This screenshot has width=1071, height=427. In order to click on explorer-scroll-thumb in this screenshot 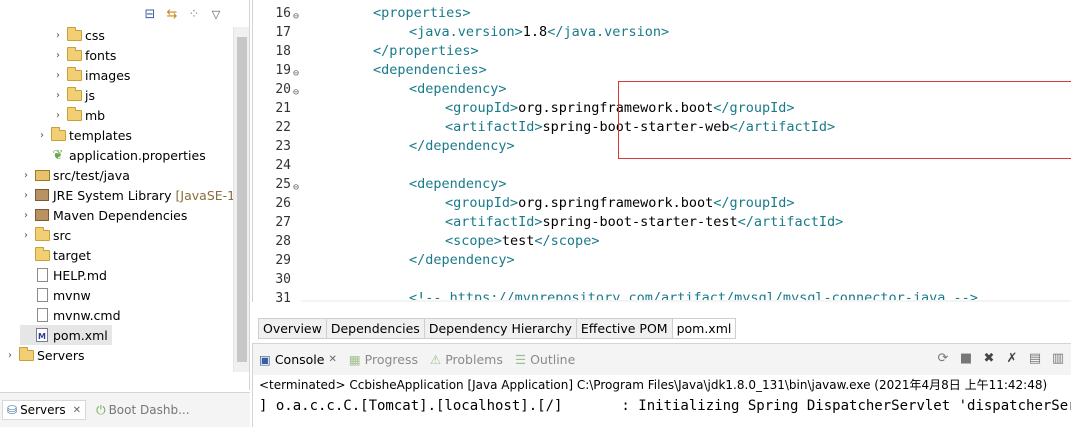, I will do `click(242, 199)`.